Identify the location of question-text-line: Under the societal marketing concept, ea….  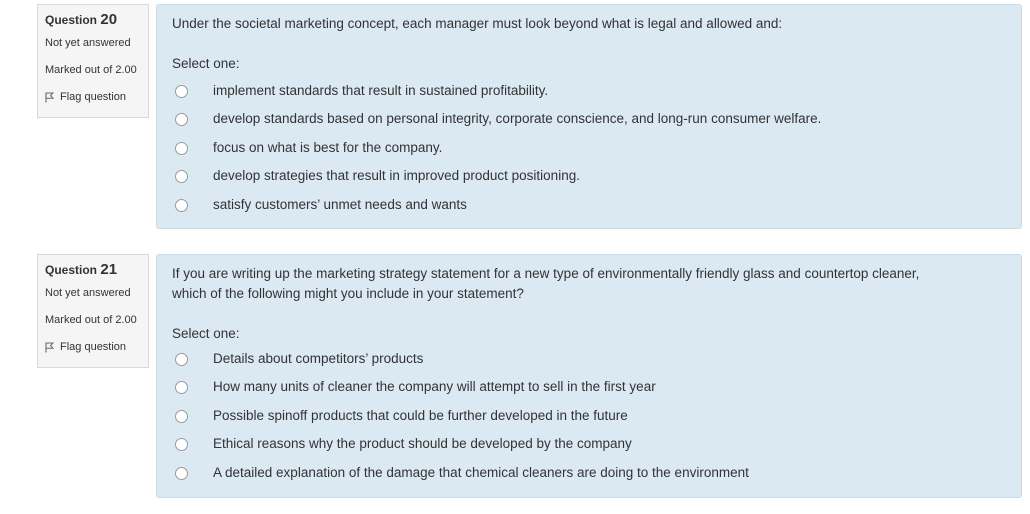
(477, 23).